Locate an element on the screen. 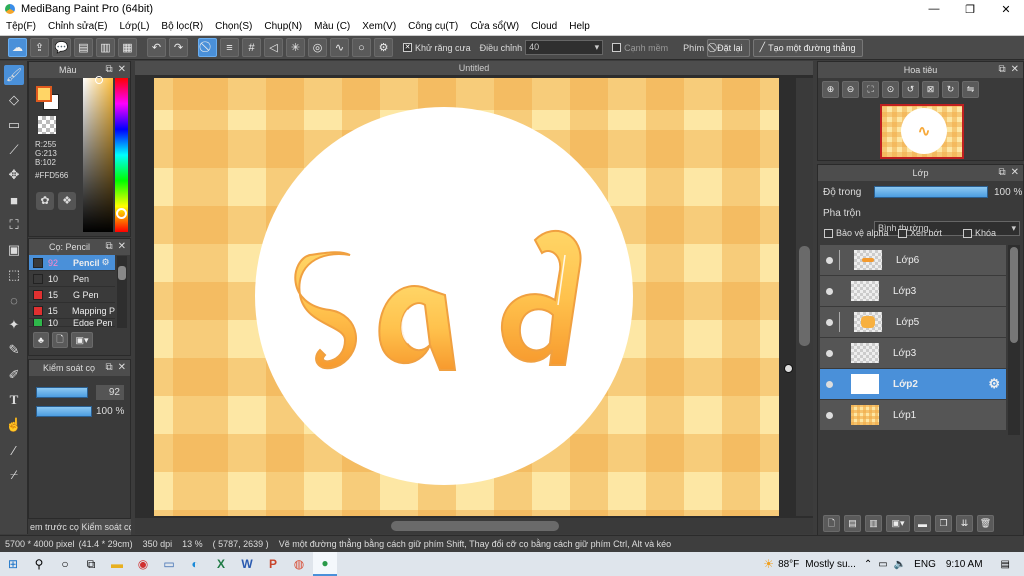 The width and height of the screenshot is (1024, 576). brush-opacity-slider is located at coordinates (64, 411).